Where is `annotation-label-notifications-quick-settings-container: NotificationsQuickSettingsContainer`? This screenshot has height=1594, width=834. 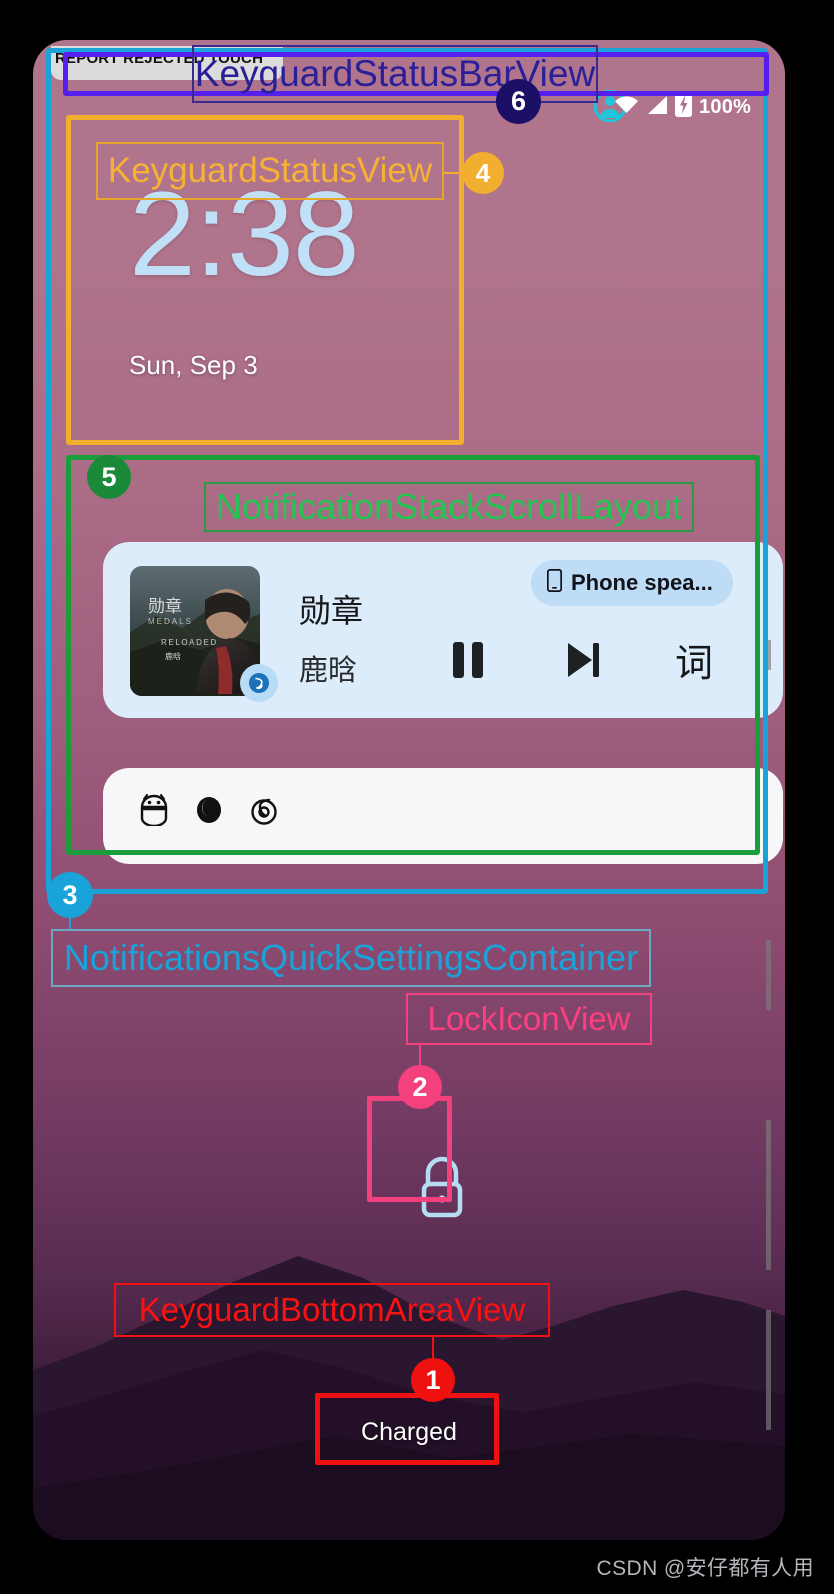
annotation-label-notifications-quick-settings-container: NotificationsQuickSettingsContainer is located at coordinates (351, 958).